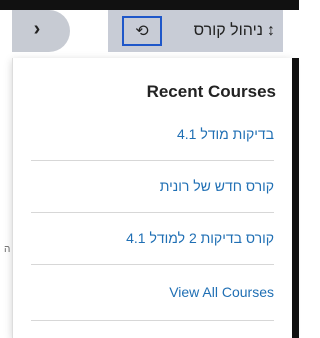 The width and height of the screenshot is (320, 338). Describe the element at coordinates (211, 91) in the screenshot. I see `recent-courses-title: Recent Courses` at that location.